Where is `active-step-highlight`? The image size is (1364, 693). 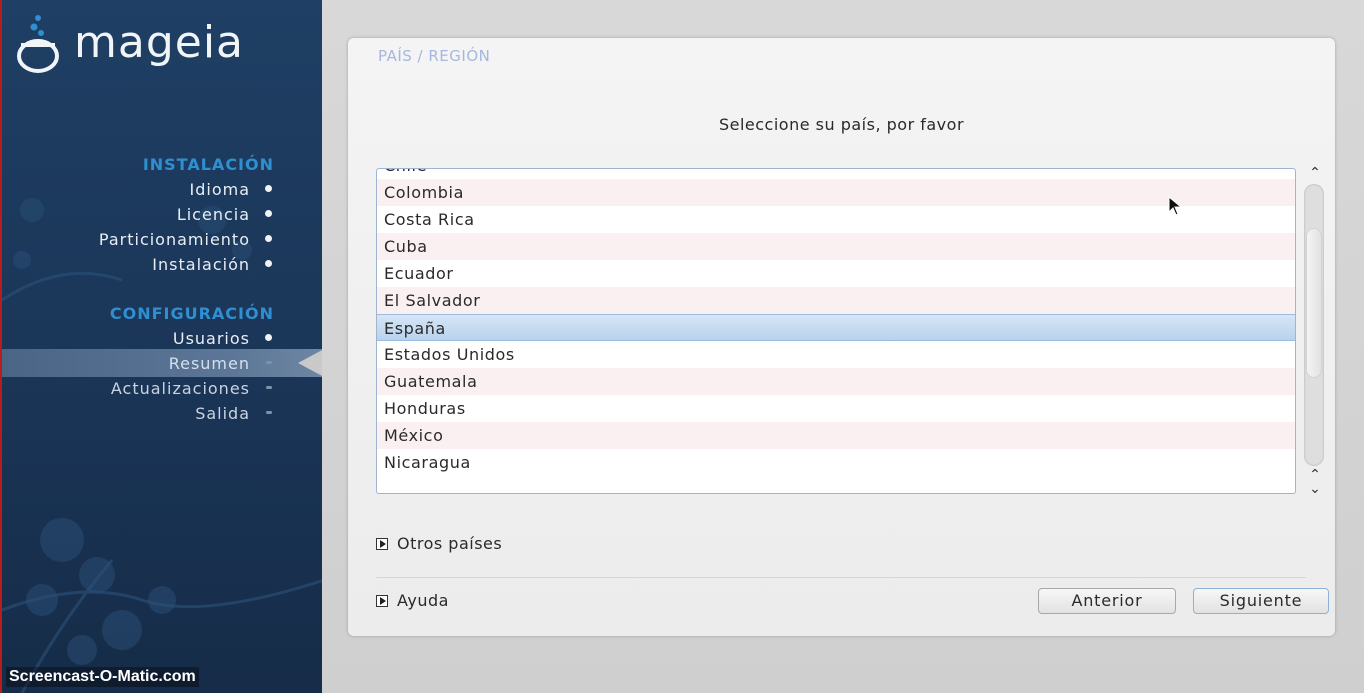
active-step-highlight is located at coordinates (162, 363).